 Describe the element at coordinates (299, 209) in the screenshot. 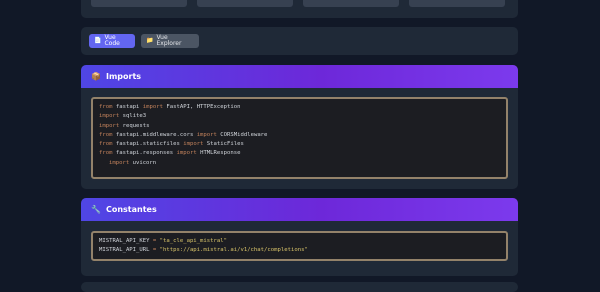

I see `section-header: 🔧 Constantes` at that location.